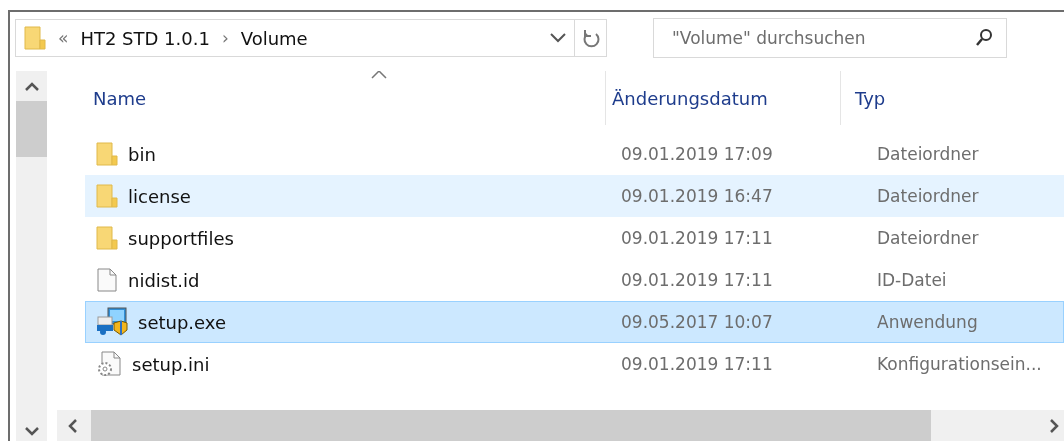  What do you see at coordinates (72, 425) in the screenshot?
I see `scroll-left-icon` at bounding box center [72, 425].